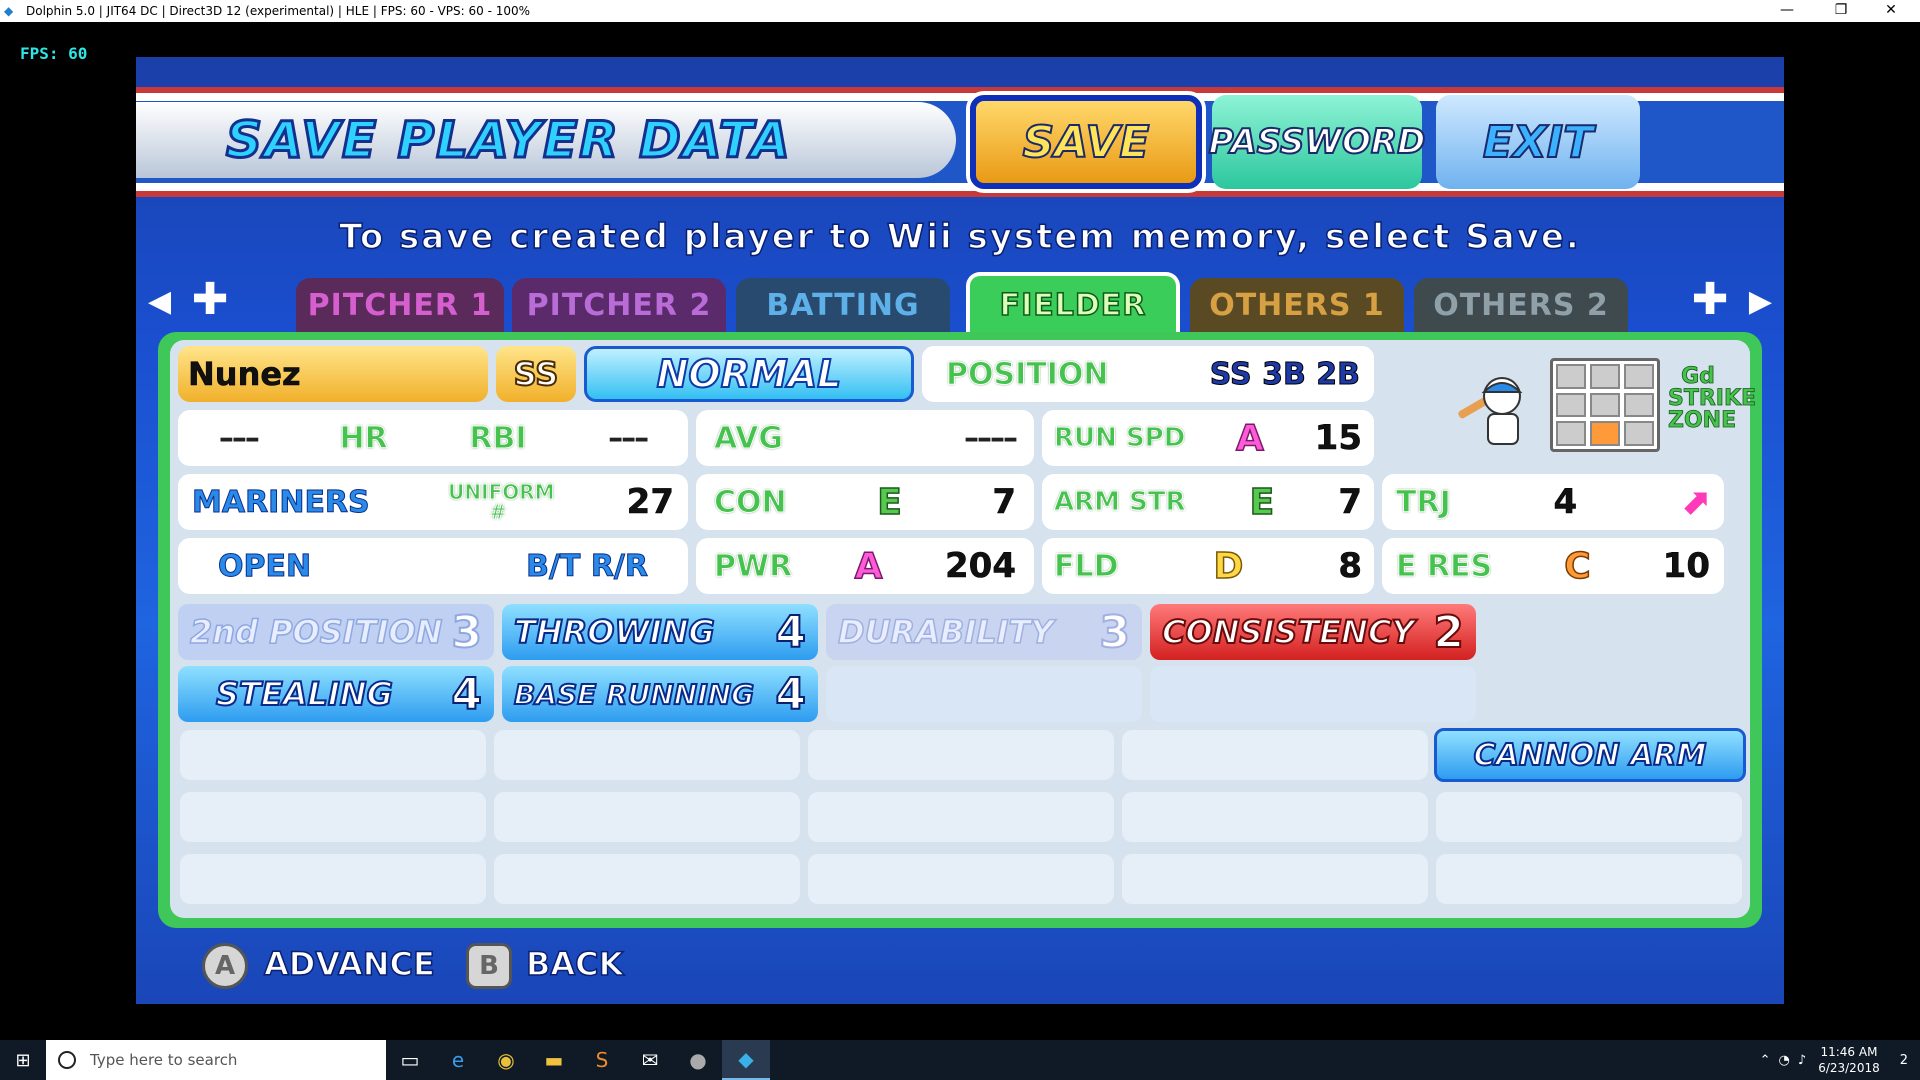 The width and height of the screenshot is (1920, 1080). What do you see at coordinates (1313, 632) in the screenshot?
I see `ability-consistency: CONSISTENCY 2` at bounding box center [1313, 632].